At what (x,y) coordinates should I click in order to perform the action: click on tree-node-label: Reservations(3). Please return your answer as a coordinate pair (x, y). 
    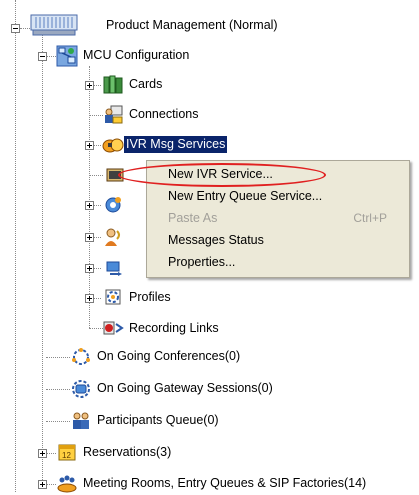
    Looking at the image, I should click on (127, 451).